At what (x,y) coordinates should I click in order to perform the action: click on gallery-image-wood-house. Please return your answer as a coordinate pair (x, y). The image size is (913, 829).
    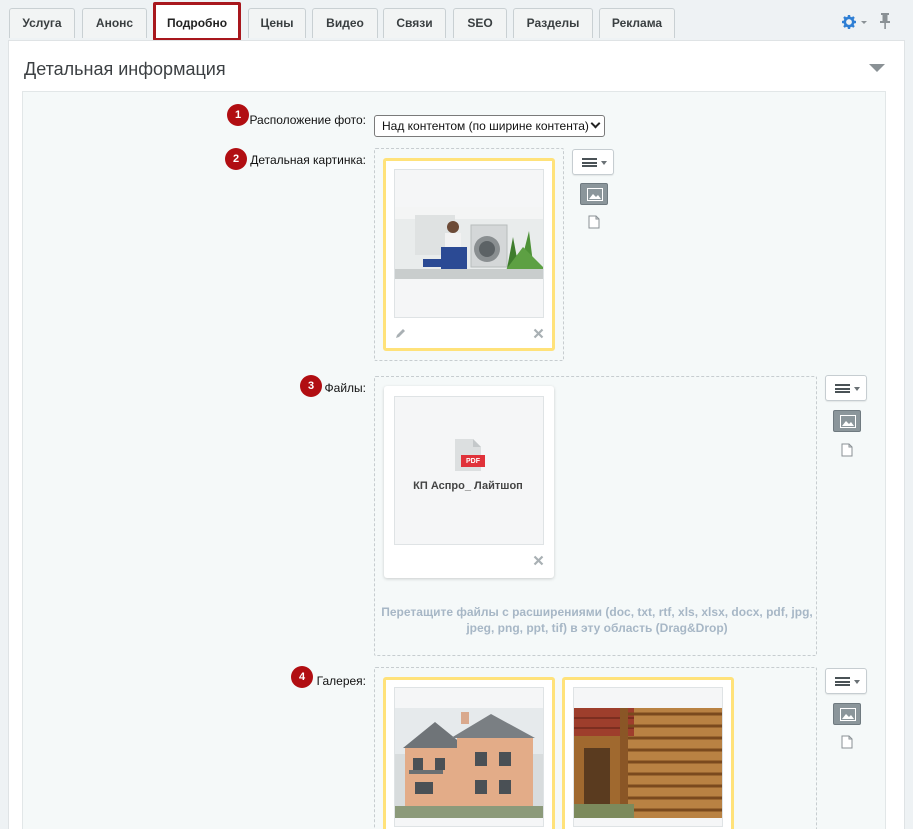
    Looking at the image, I should click on (648, 763).